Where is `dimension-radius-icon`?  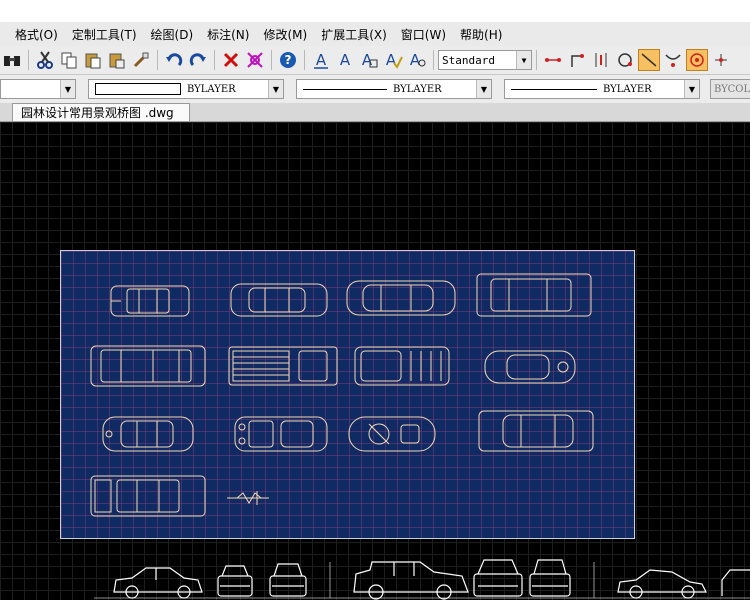
dimension-radius-icon is located at coordinates (625, 60).